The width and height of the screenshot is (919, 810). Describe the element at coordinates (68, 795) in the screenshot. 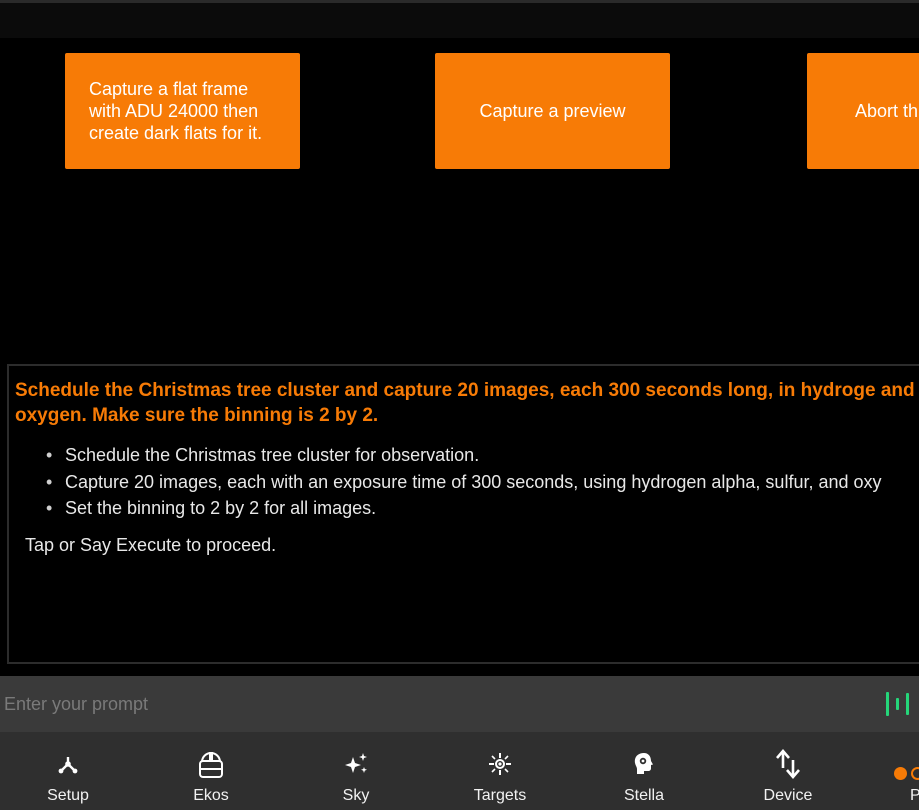

I see `nav-label: Setup` at that location.